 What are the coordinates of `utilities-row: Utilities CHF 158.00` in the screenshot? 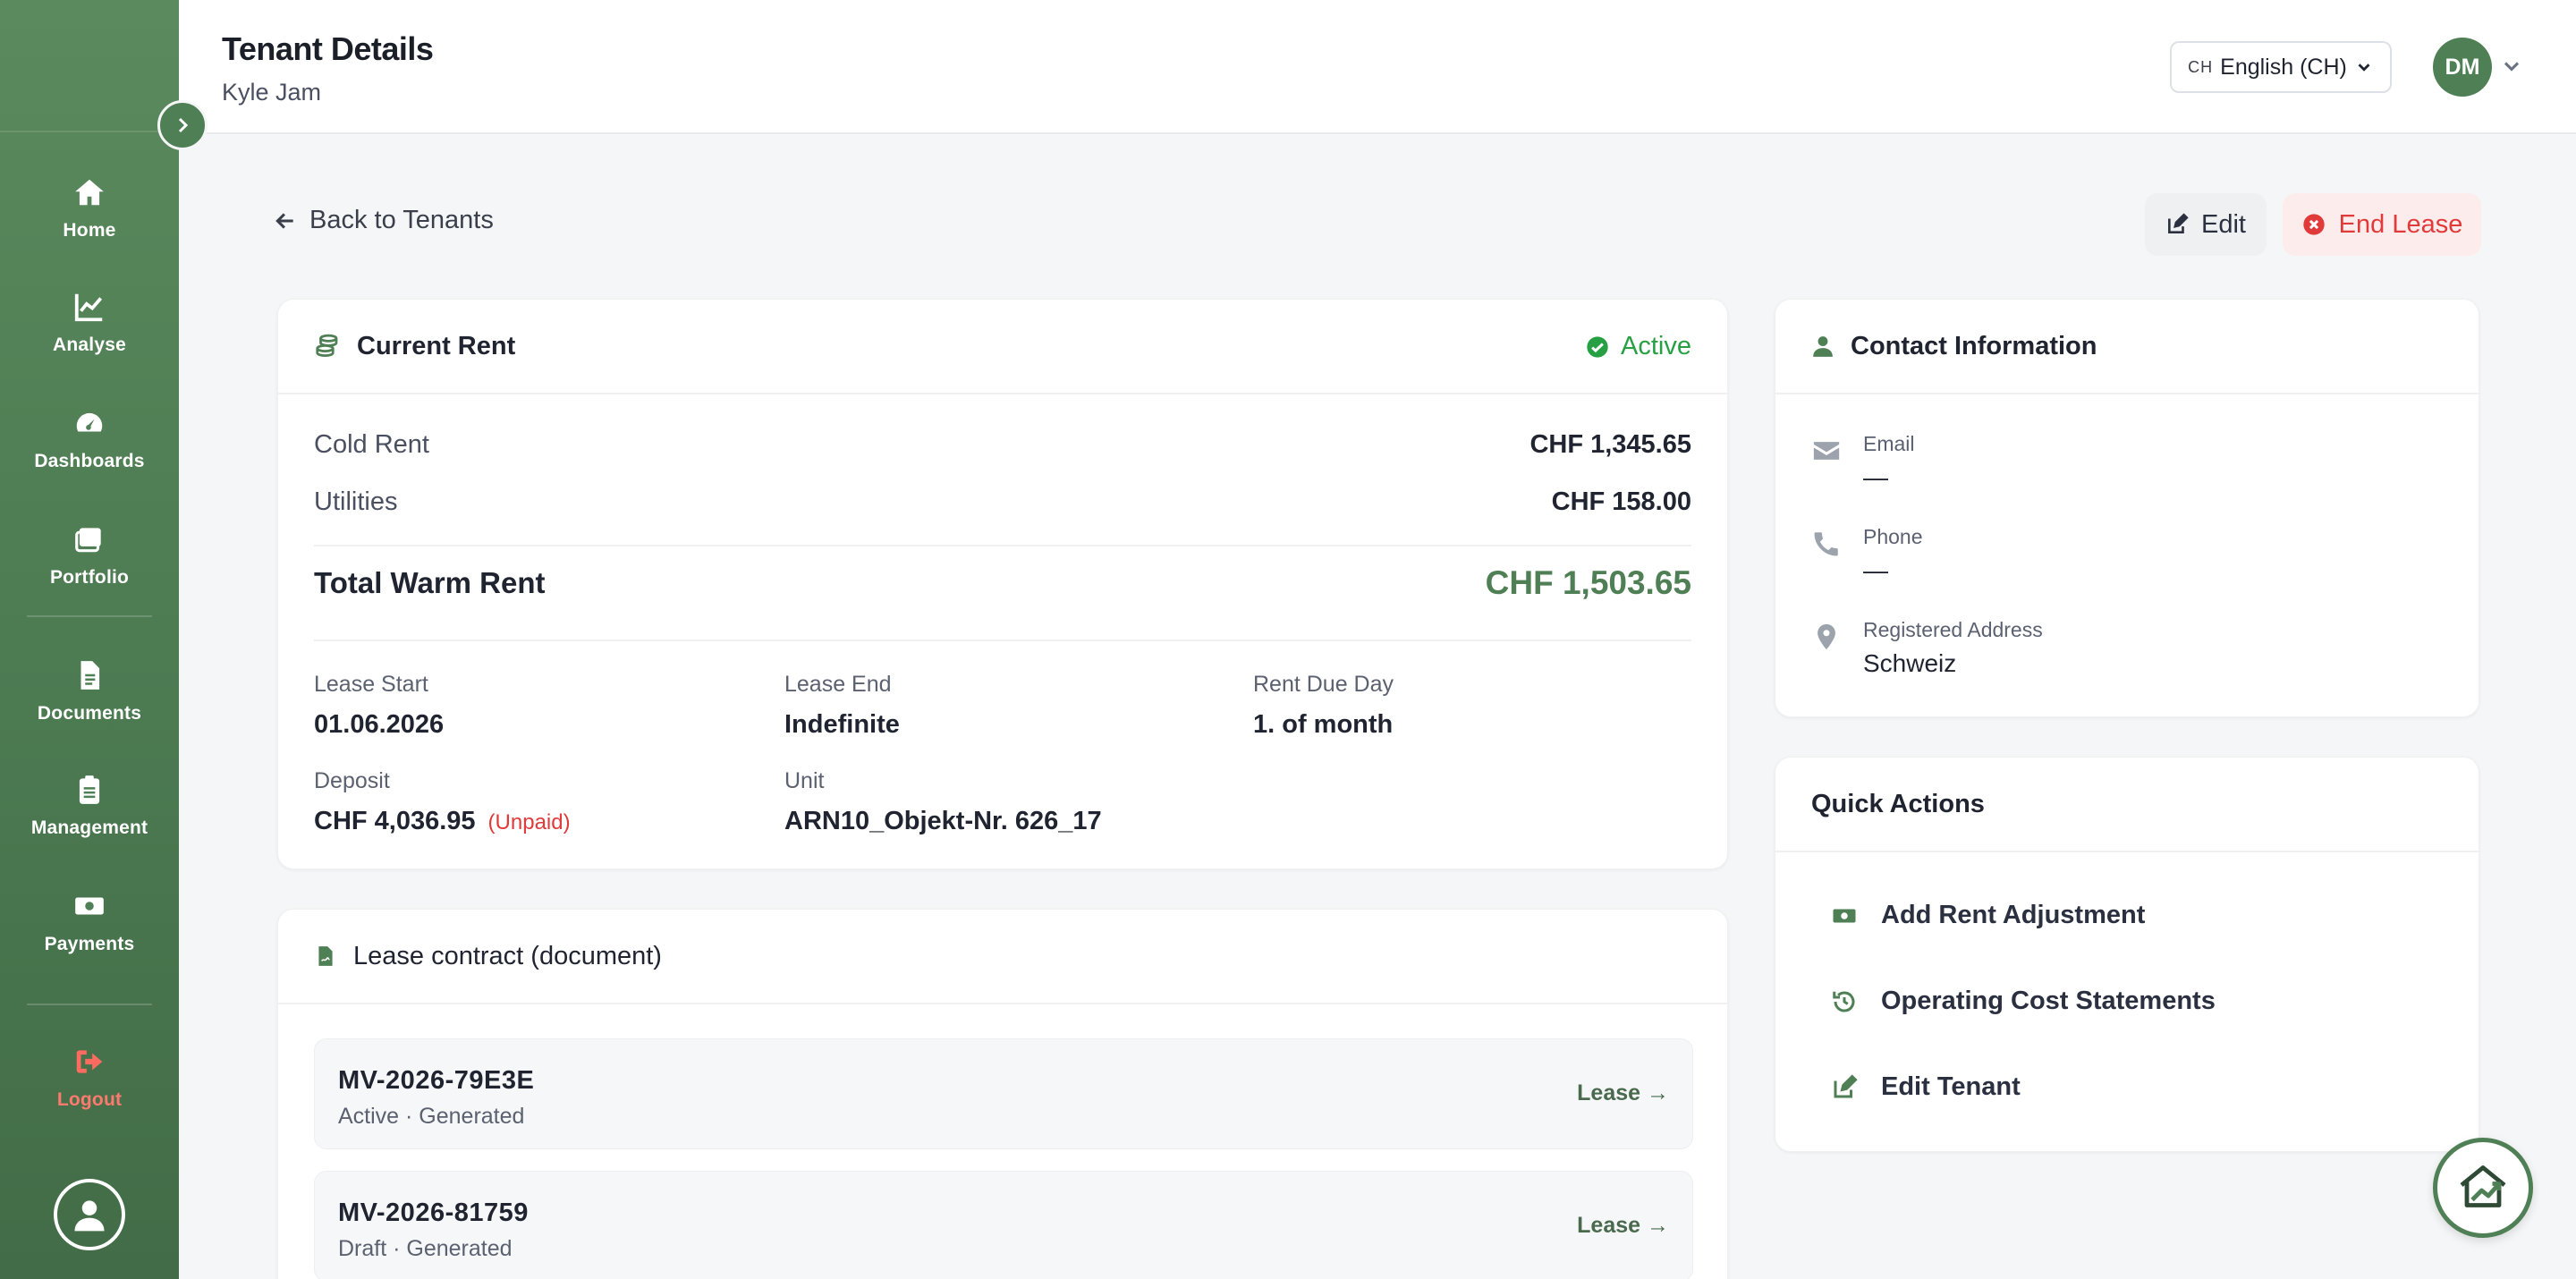 It's located at (1002, 502).